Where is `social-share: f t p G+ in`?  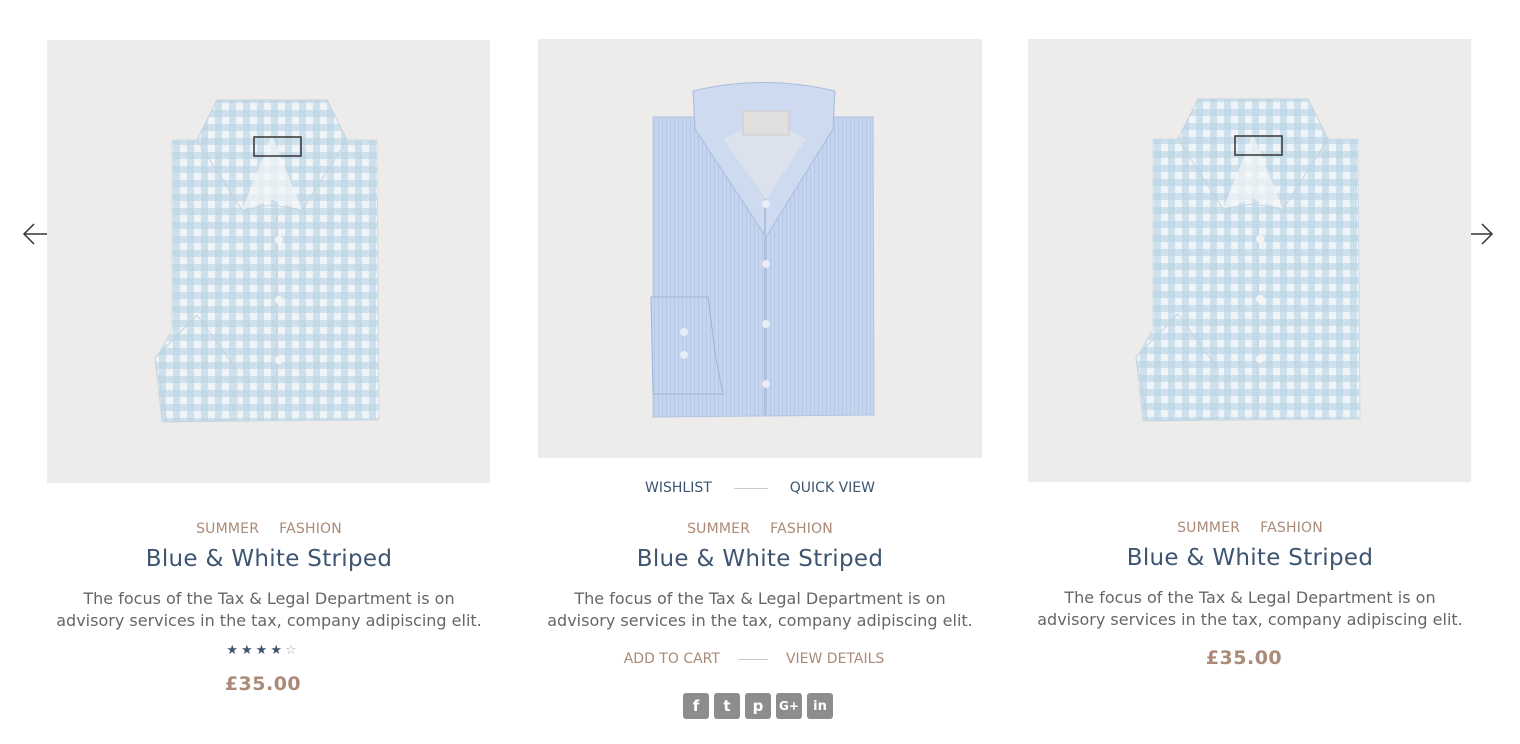
social-share: f t p G+ in is located at coordinates (758, 706).